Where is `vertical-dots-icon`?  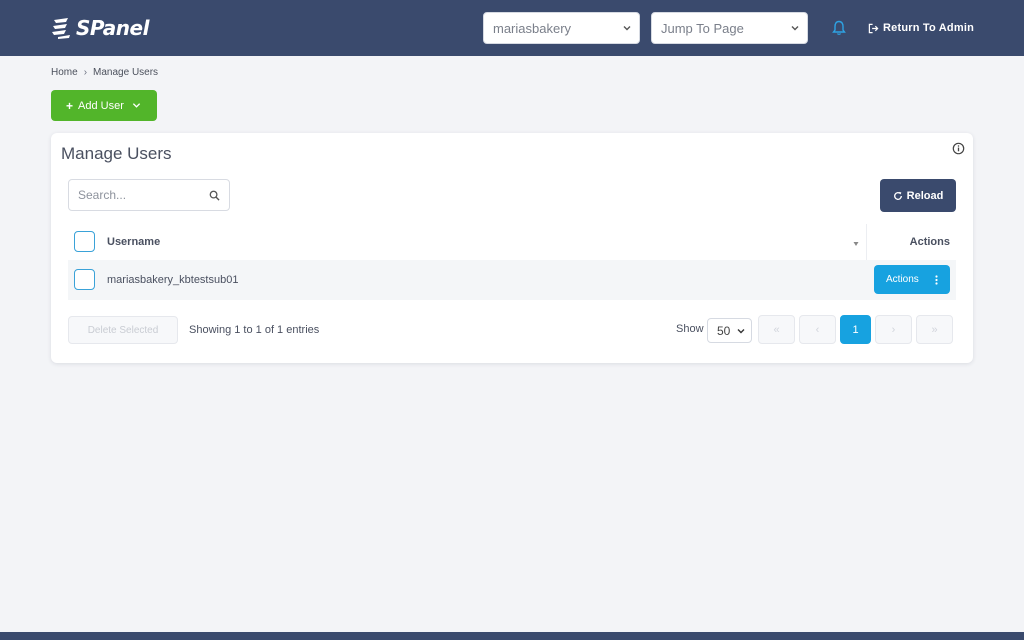
vertical-dots-icon is located at coordinates (936, 280).